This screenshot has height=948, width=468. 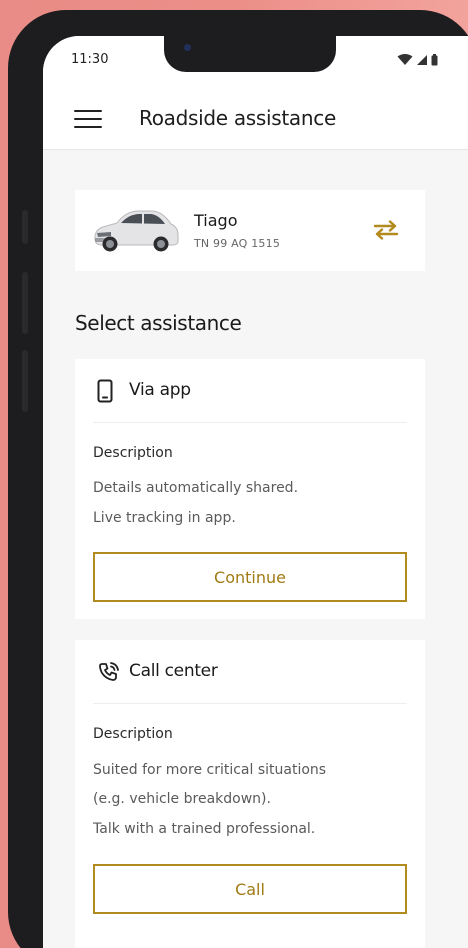 What do you see at coordinates (237, 243) in the screenshot?
I see `vehicle-plate: TN 99 AQ 1515` at bounding box center [237, 243].